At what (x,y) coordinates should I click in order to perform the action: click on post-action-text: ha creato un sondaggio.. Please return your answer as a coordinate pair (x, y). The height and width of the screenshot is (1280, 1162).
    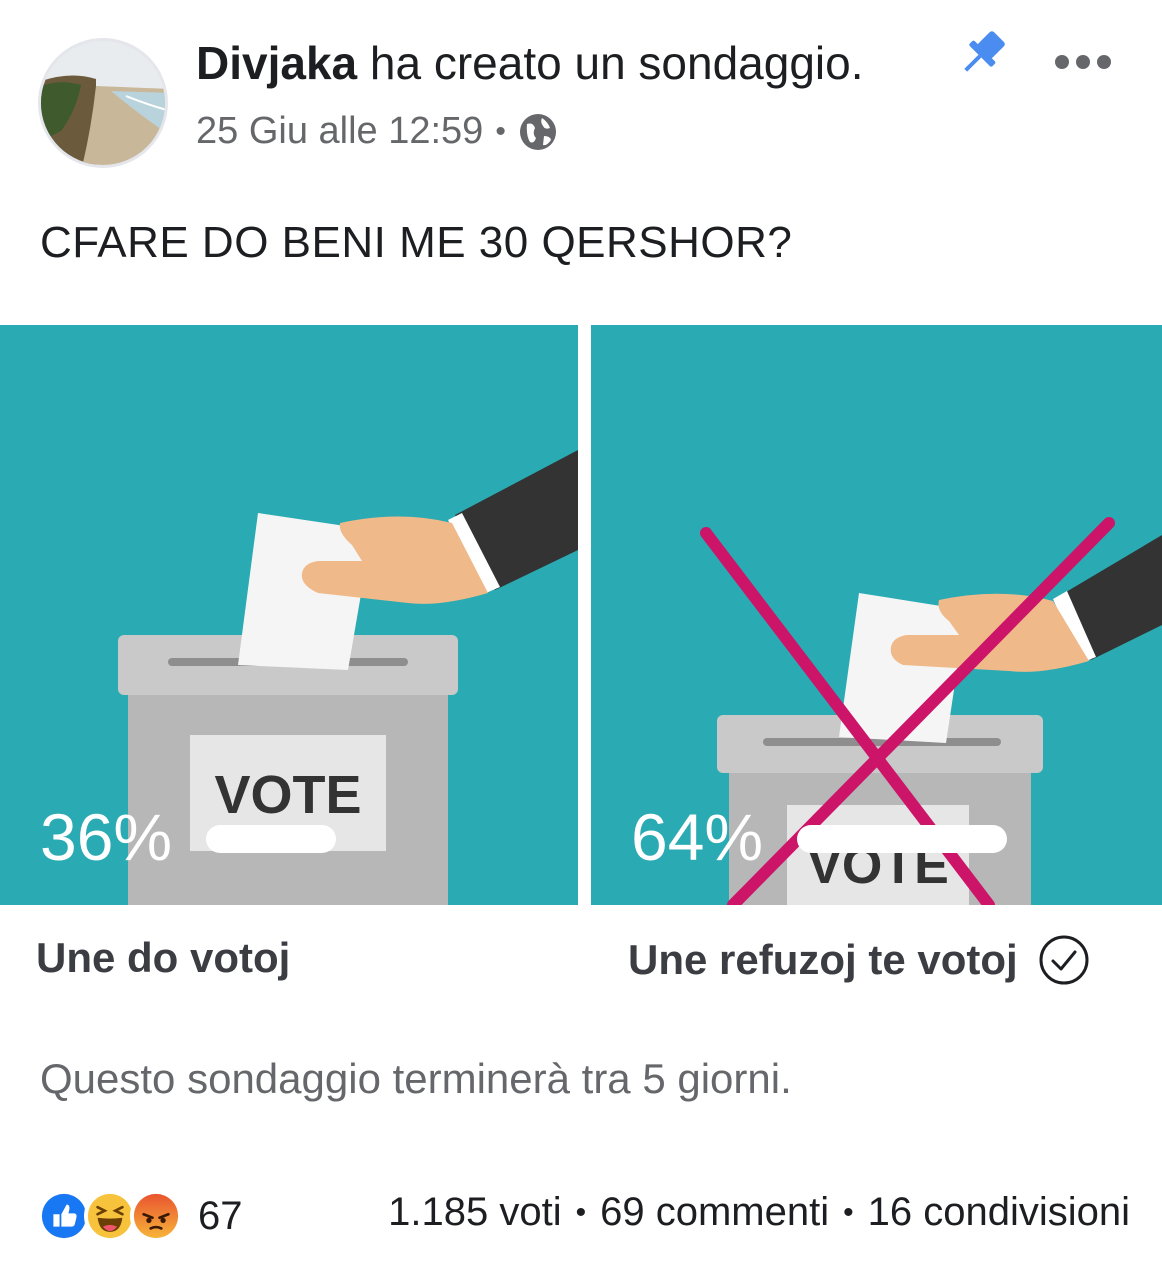
    Looking at the image, I should click on (616, 63).